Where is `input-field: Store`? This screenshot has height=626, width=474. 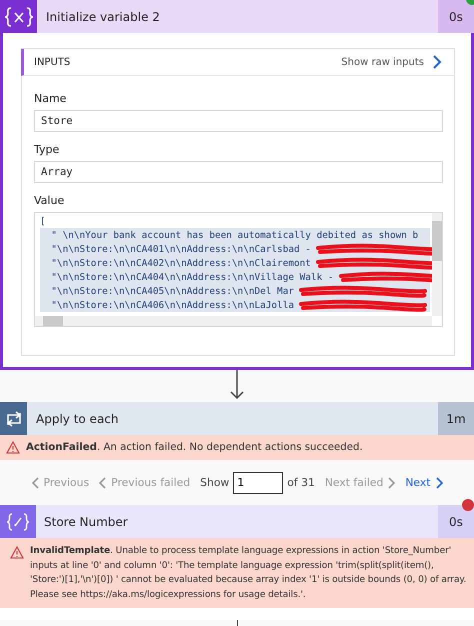 input-field: Store is located at coordinates (238, 121).